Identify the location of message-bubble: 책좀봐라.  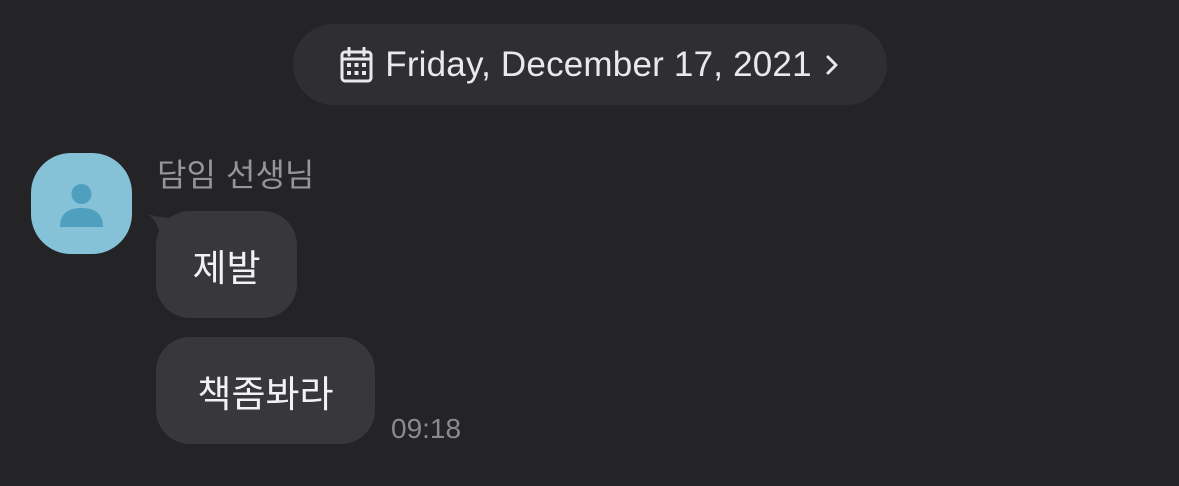
(265, 390).